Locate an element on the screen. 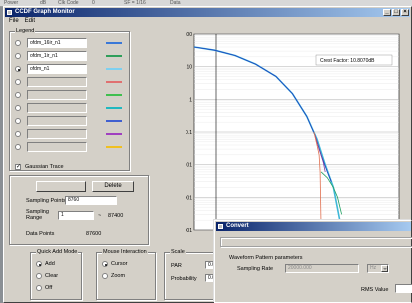 This screenshot has width=412, height=303. y-tick-label: 0.001 is located at coordinates (189, 198).